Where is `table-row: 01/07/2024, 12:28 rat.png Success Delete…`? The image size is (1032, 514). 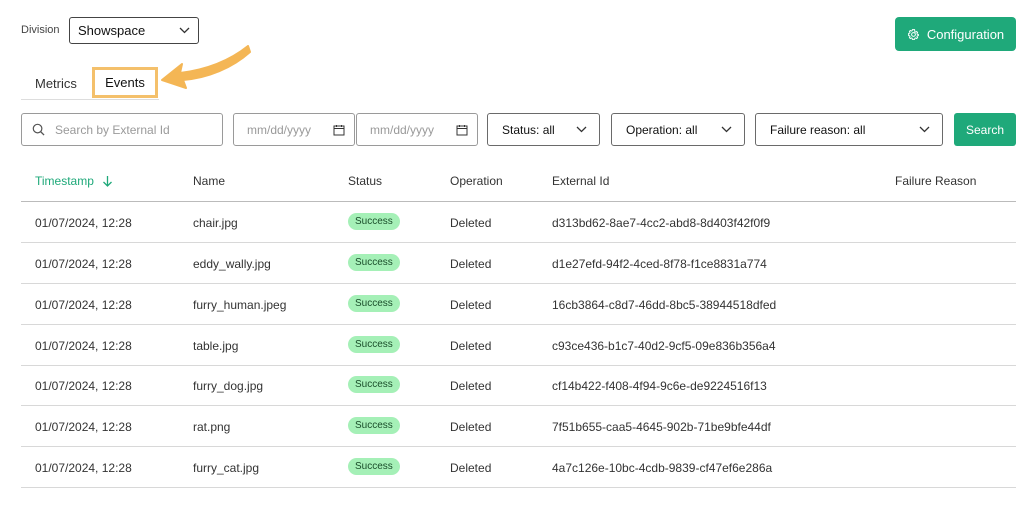
table-row: 01/07/2024, 12:28 rat.png Success Delete… is located at coordinates (518, 426).